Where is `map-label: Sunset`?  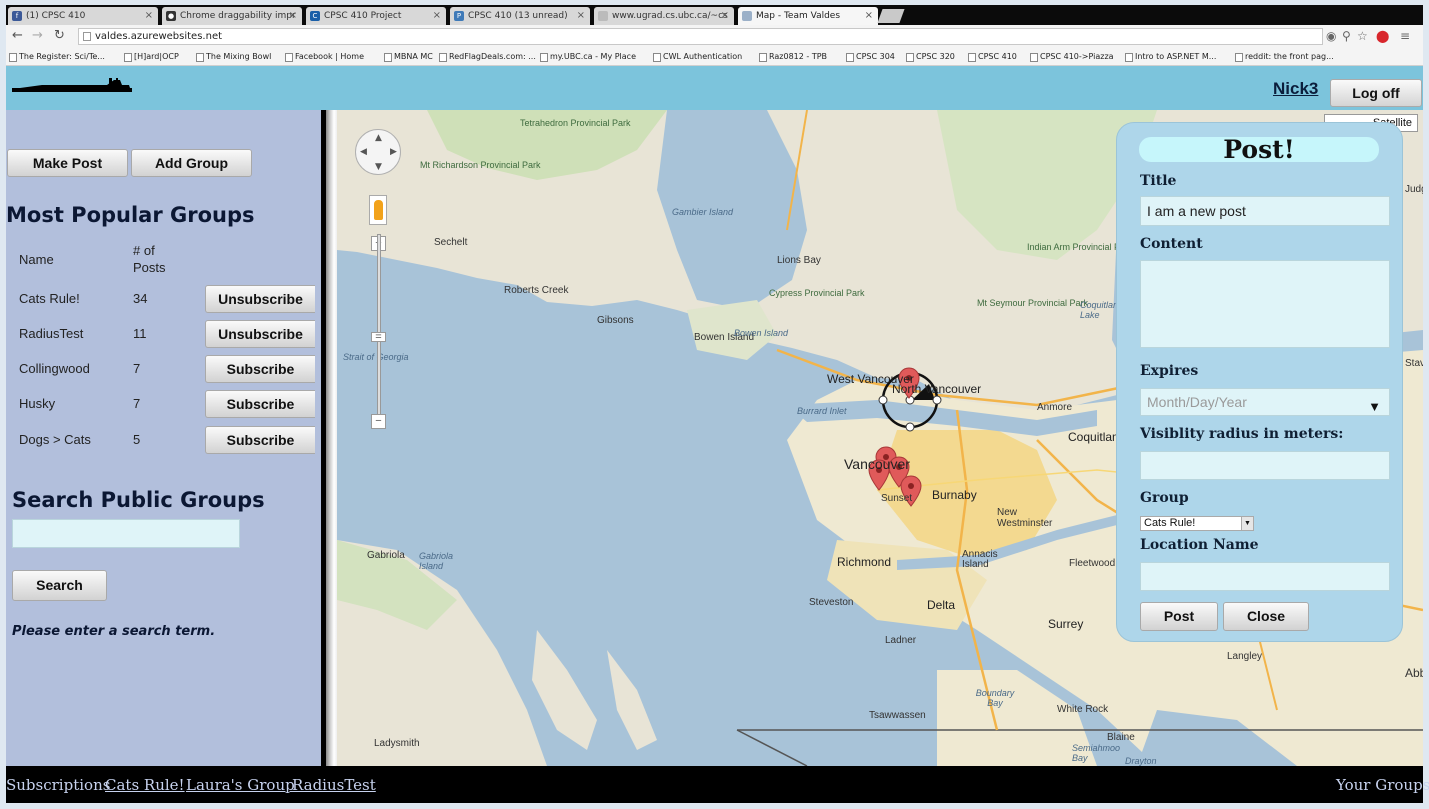 map-label: Sunset is located at coordinates (897, 498).